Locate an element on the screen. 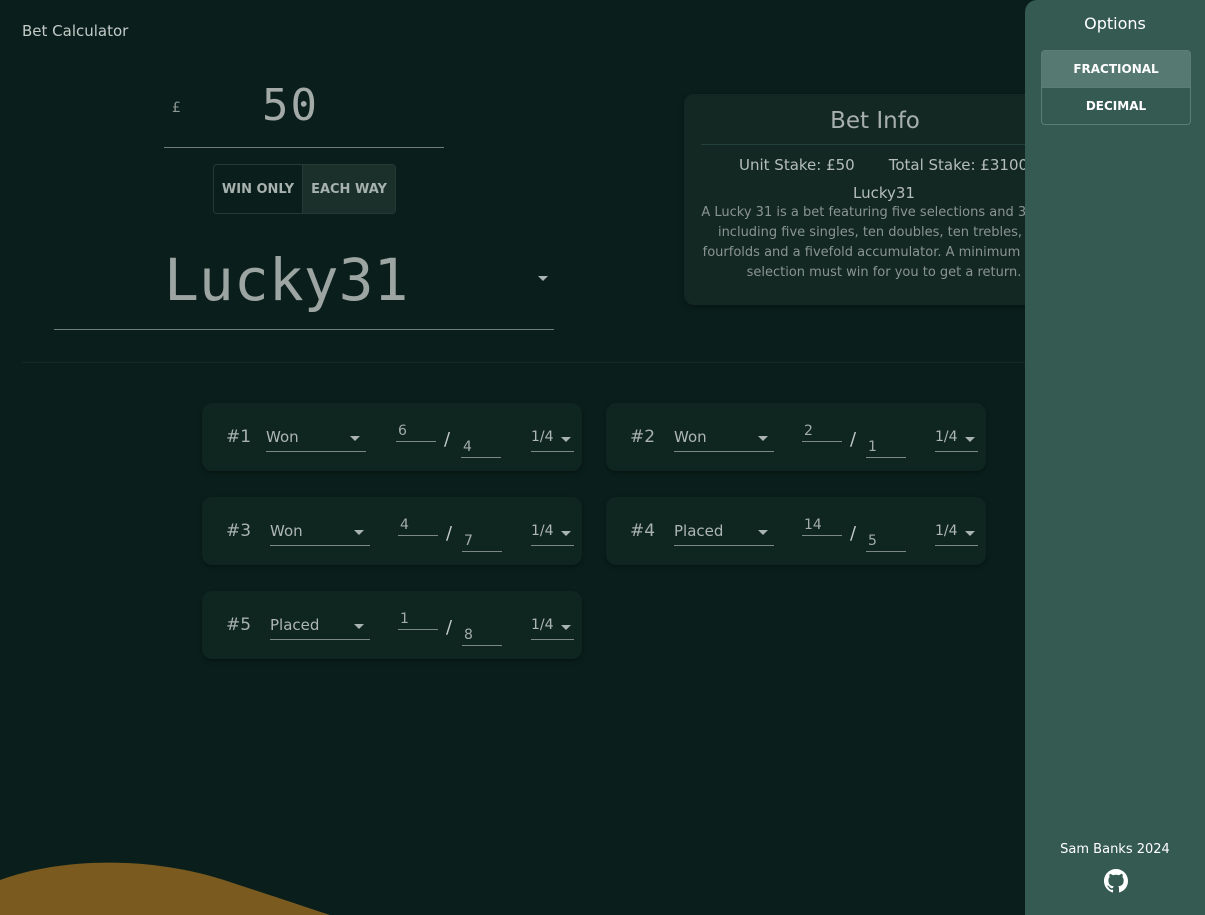  odds-numerator-input: 14 is located at coordinates (822, 525).